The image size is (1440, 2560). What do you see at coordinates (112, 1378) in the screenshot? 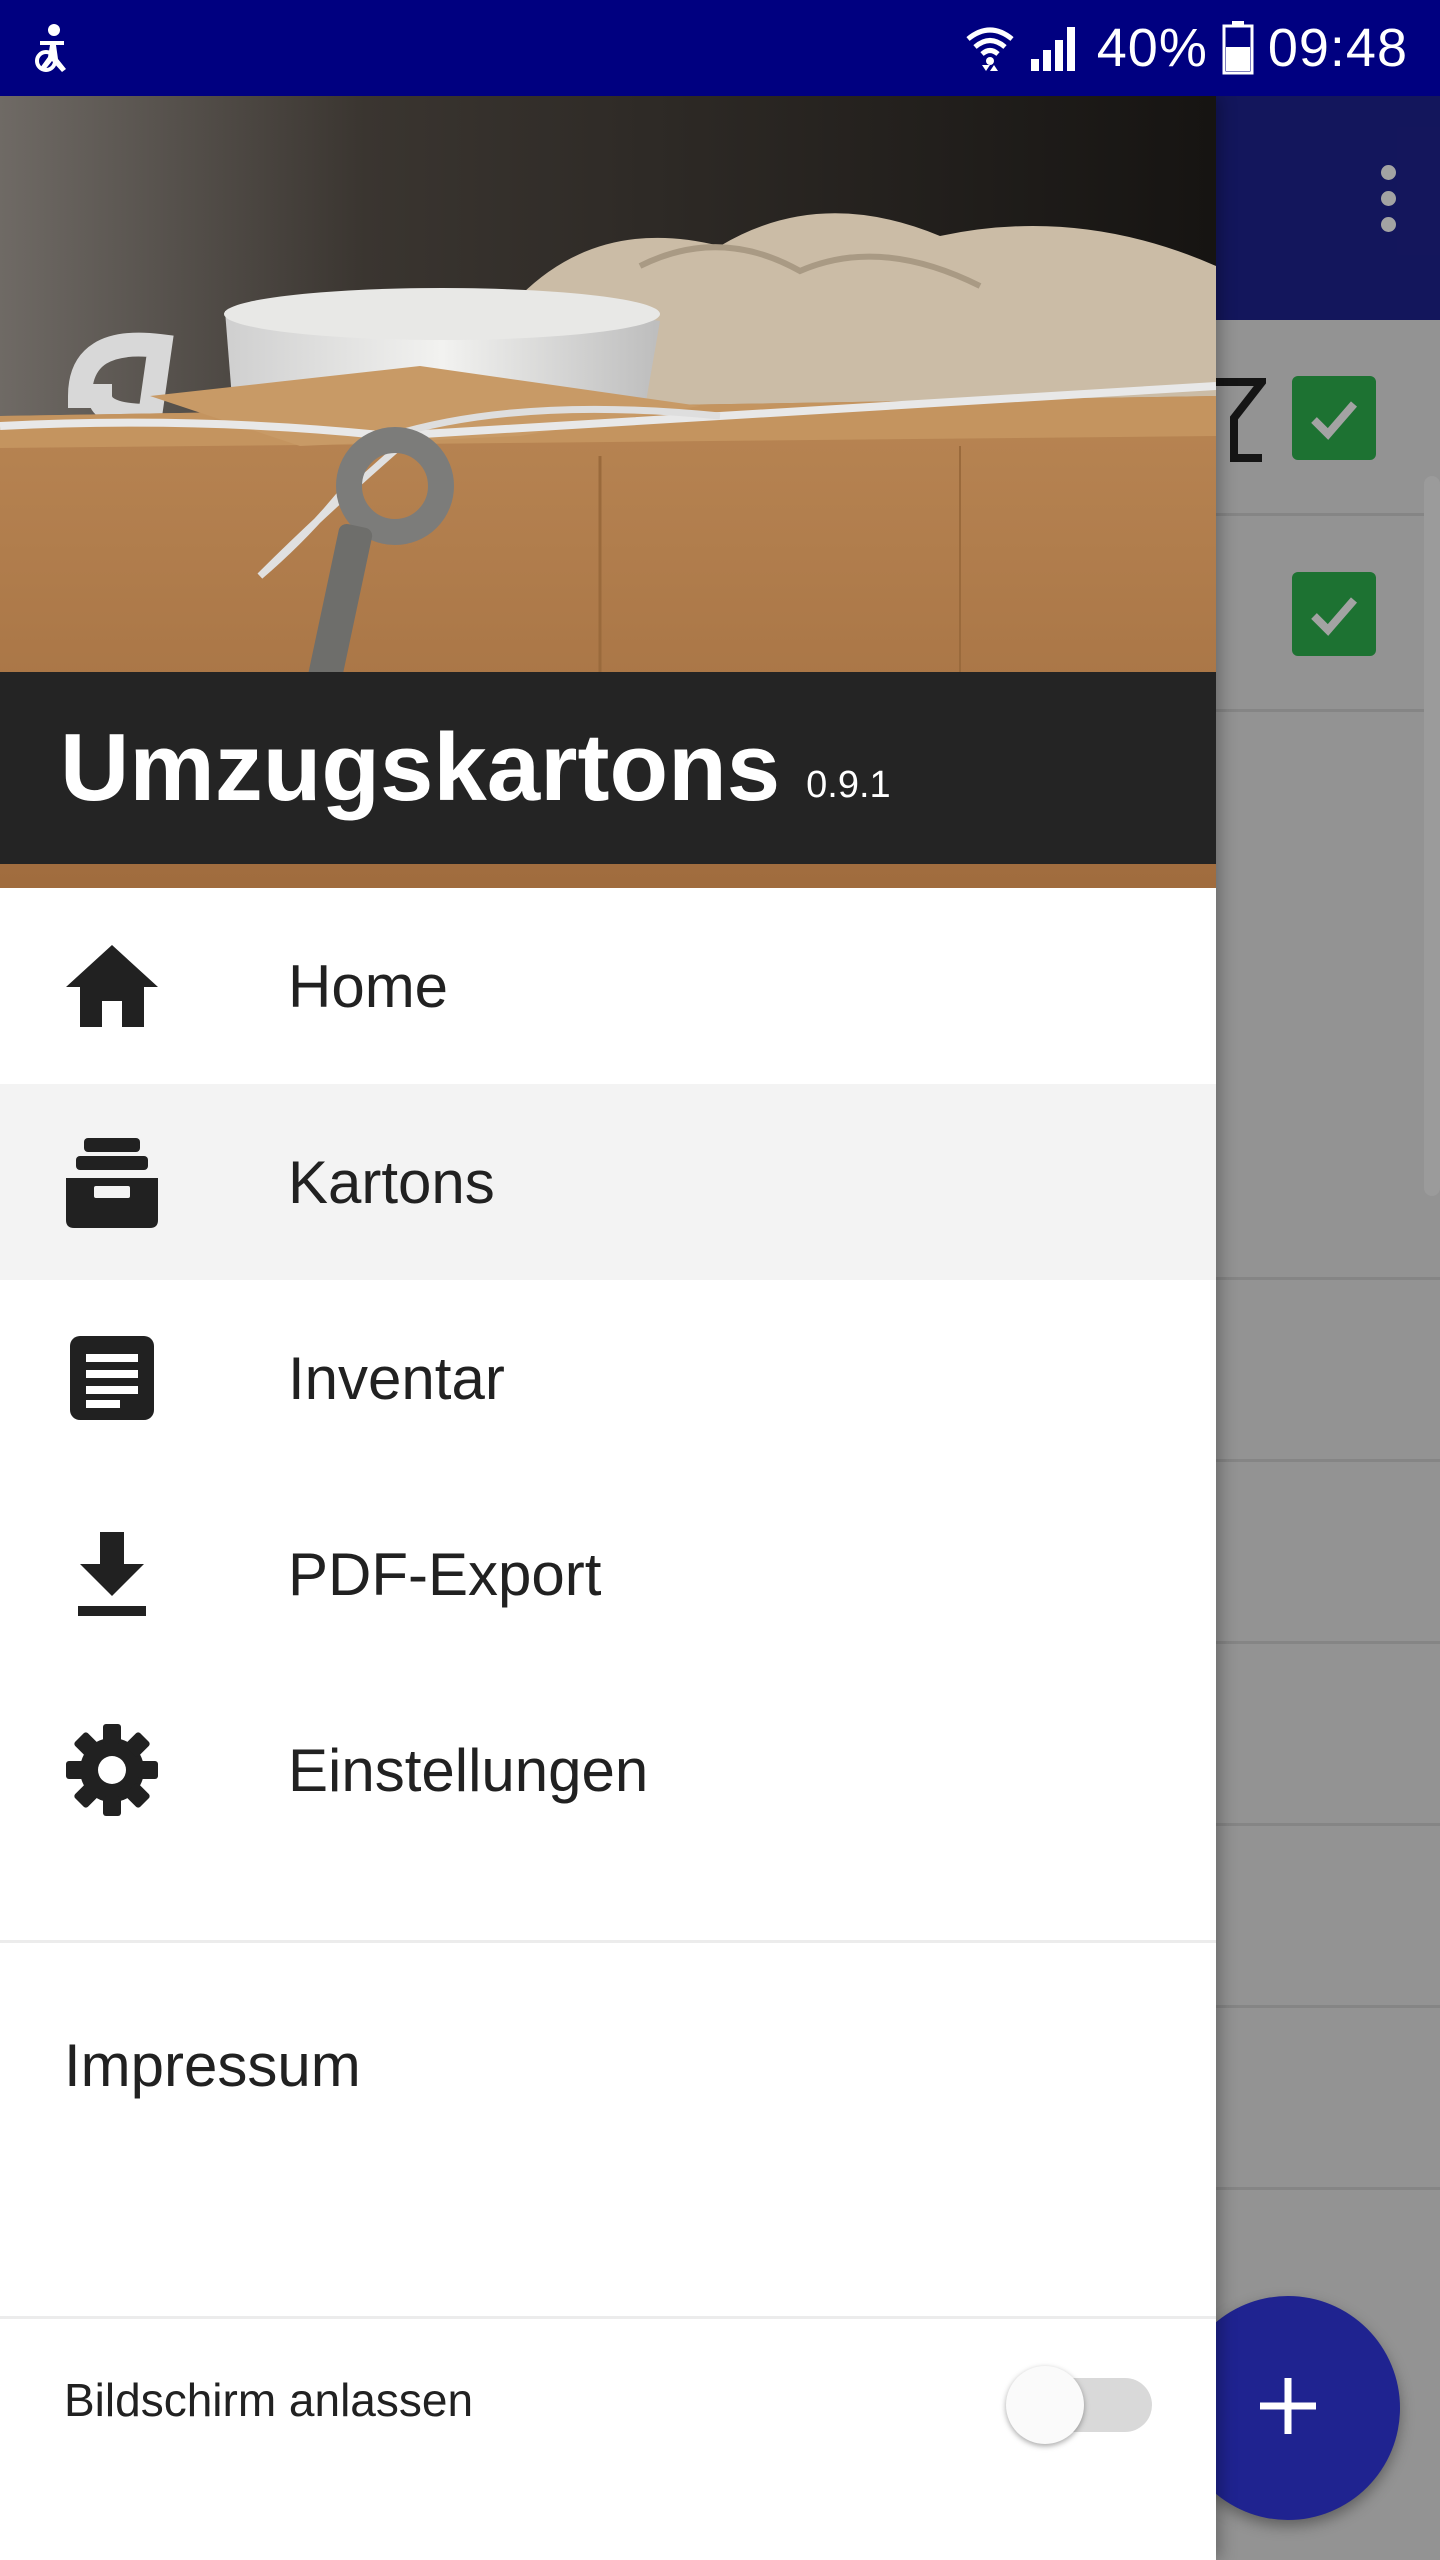
I see `document-icon` at bounding box center [112, 1378].